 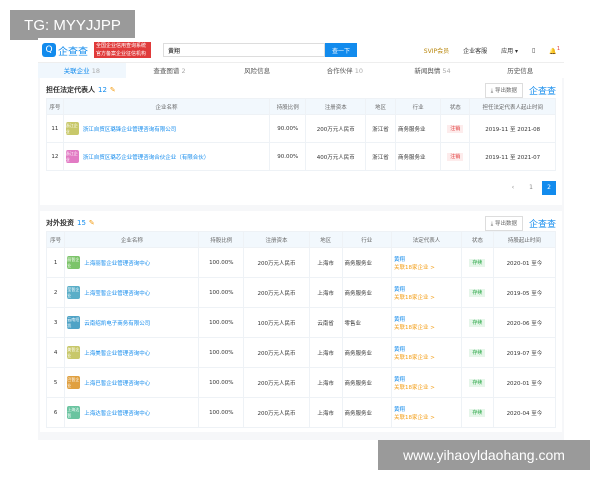 What do you see at coordinates (74, 382) in the screenshot?
I see `company-logo: 巴皙企业` at bounding box center [74, 382].